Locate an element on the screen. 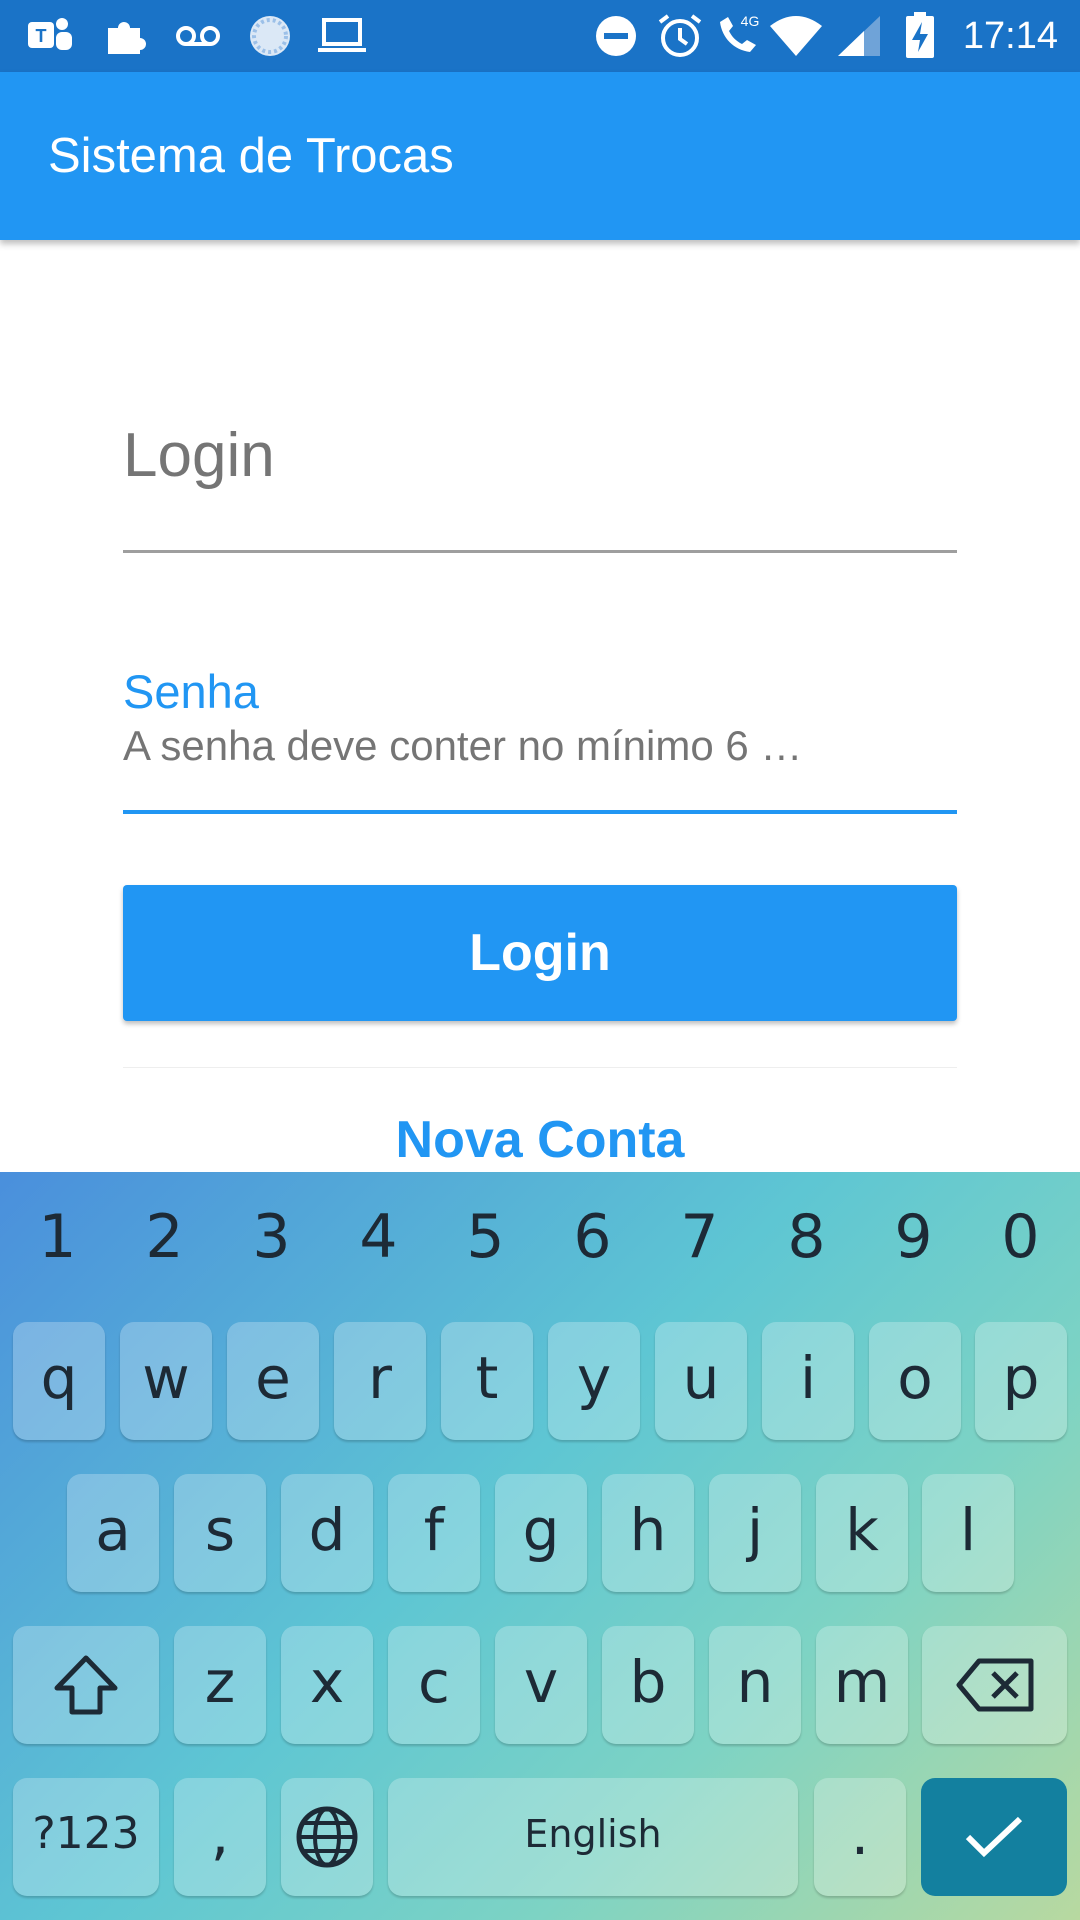  key-m: m is located at coordinates (862, 1685).